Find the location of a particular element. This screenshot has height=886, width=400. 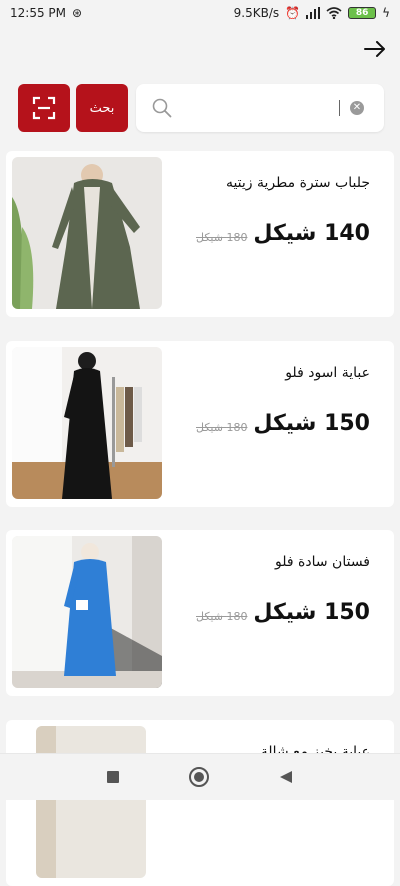

text-cursor is located at coordinates (339, 108).